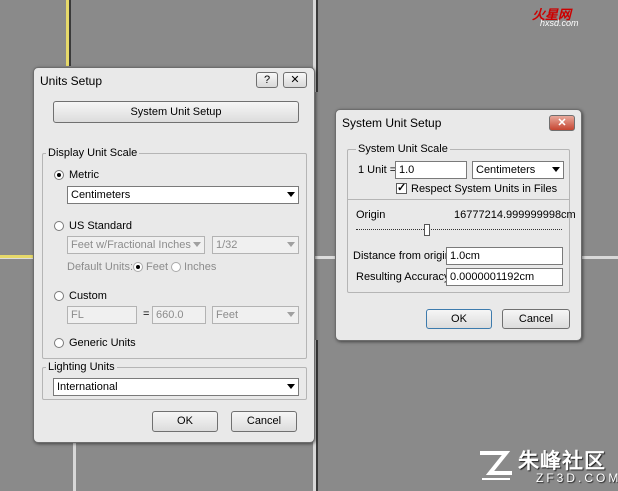  Describe the element at coordinates (459, 229) in the screenshot. I see `origin-slider` at that location.